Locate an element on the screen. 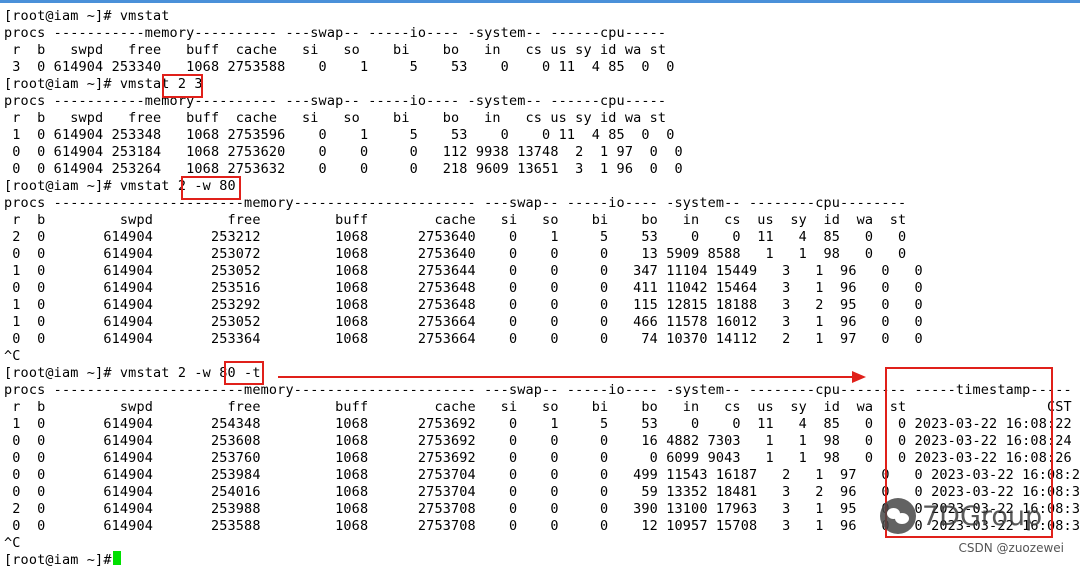 Image resolution: width=1080 pixels, height=568 pixels. terminal-line-prompt: [root@iam ~]# vmstat 2 -w 80 -t is located at coordinates (132, 373).